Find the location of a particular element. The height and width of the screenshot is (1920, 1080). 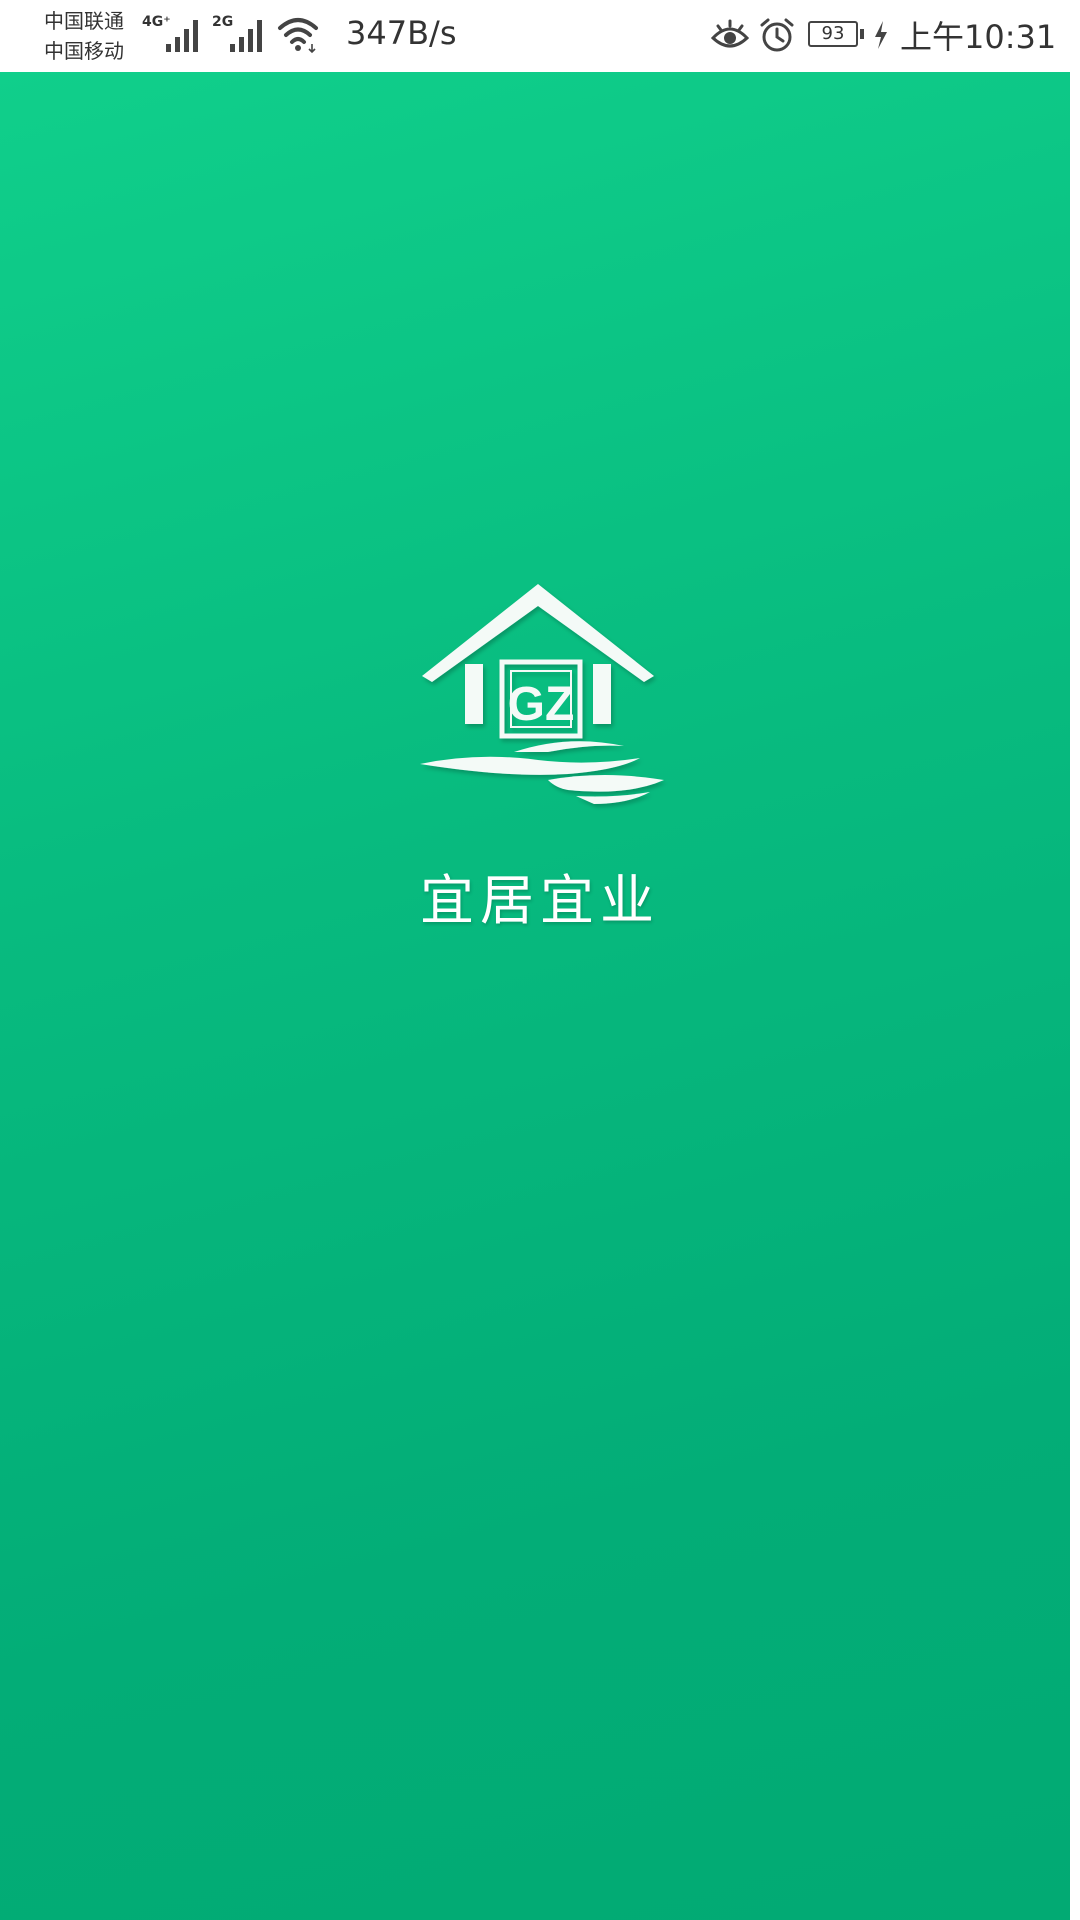

status-clock: 上午10:31 is located at coordinates (978, 37).